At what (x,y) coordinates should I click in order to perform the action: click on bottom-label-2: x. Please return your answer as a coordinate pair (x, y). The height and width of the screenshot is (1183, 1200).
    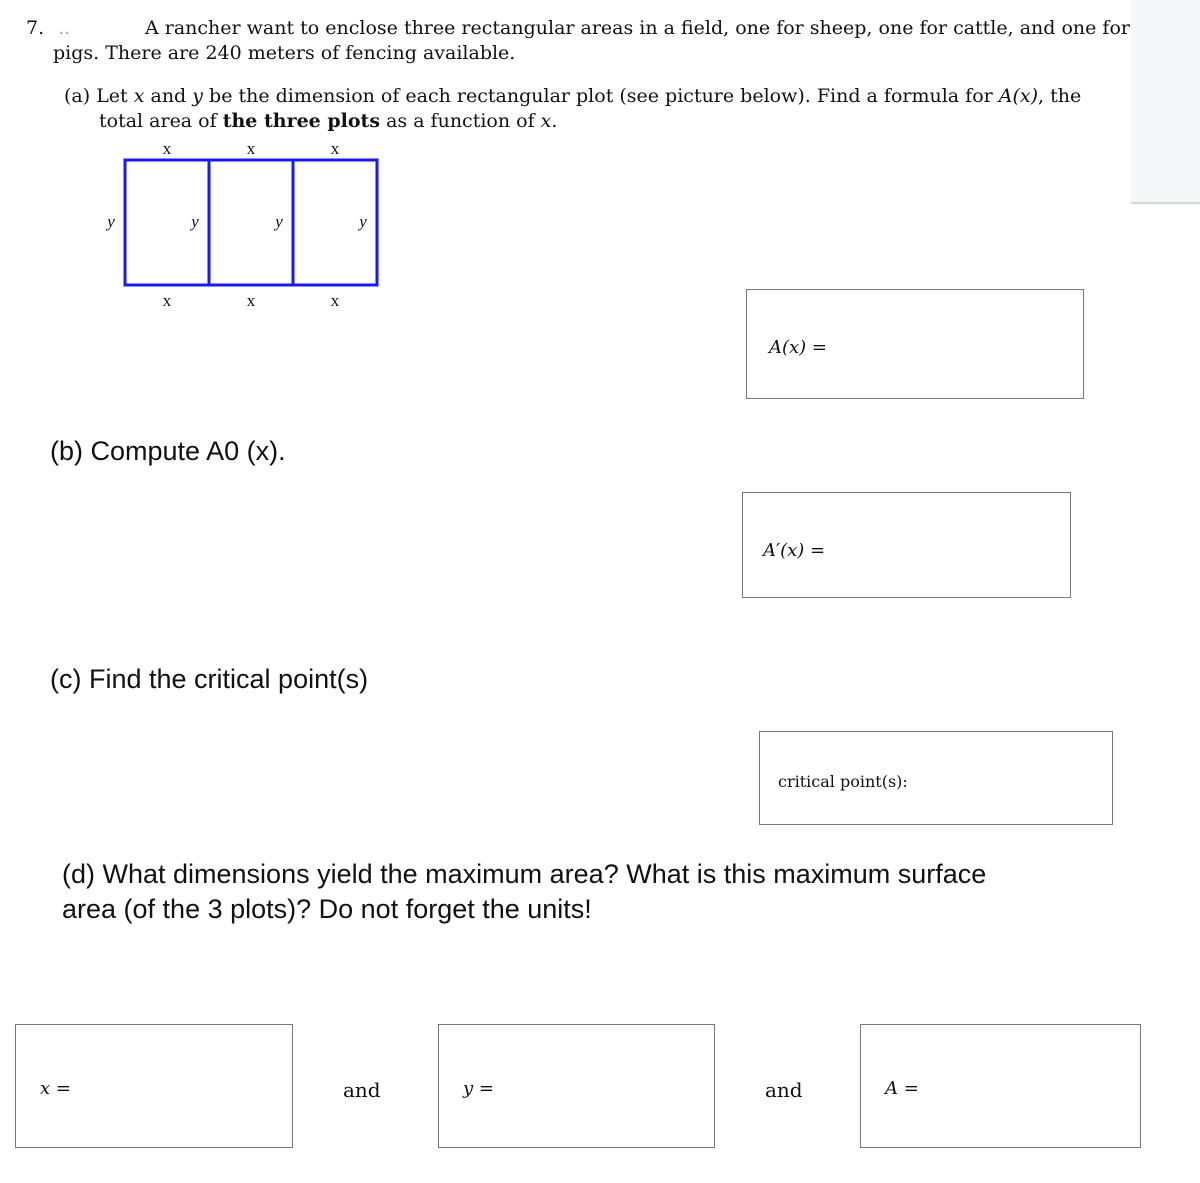
    Looking at the image, I should click on (251, 300).